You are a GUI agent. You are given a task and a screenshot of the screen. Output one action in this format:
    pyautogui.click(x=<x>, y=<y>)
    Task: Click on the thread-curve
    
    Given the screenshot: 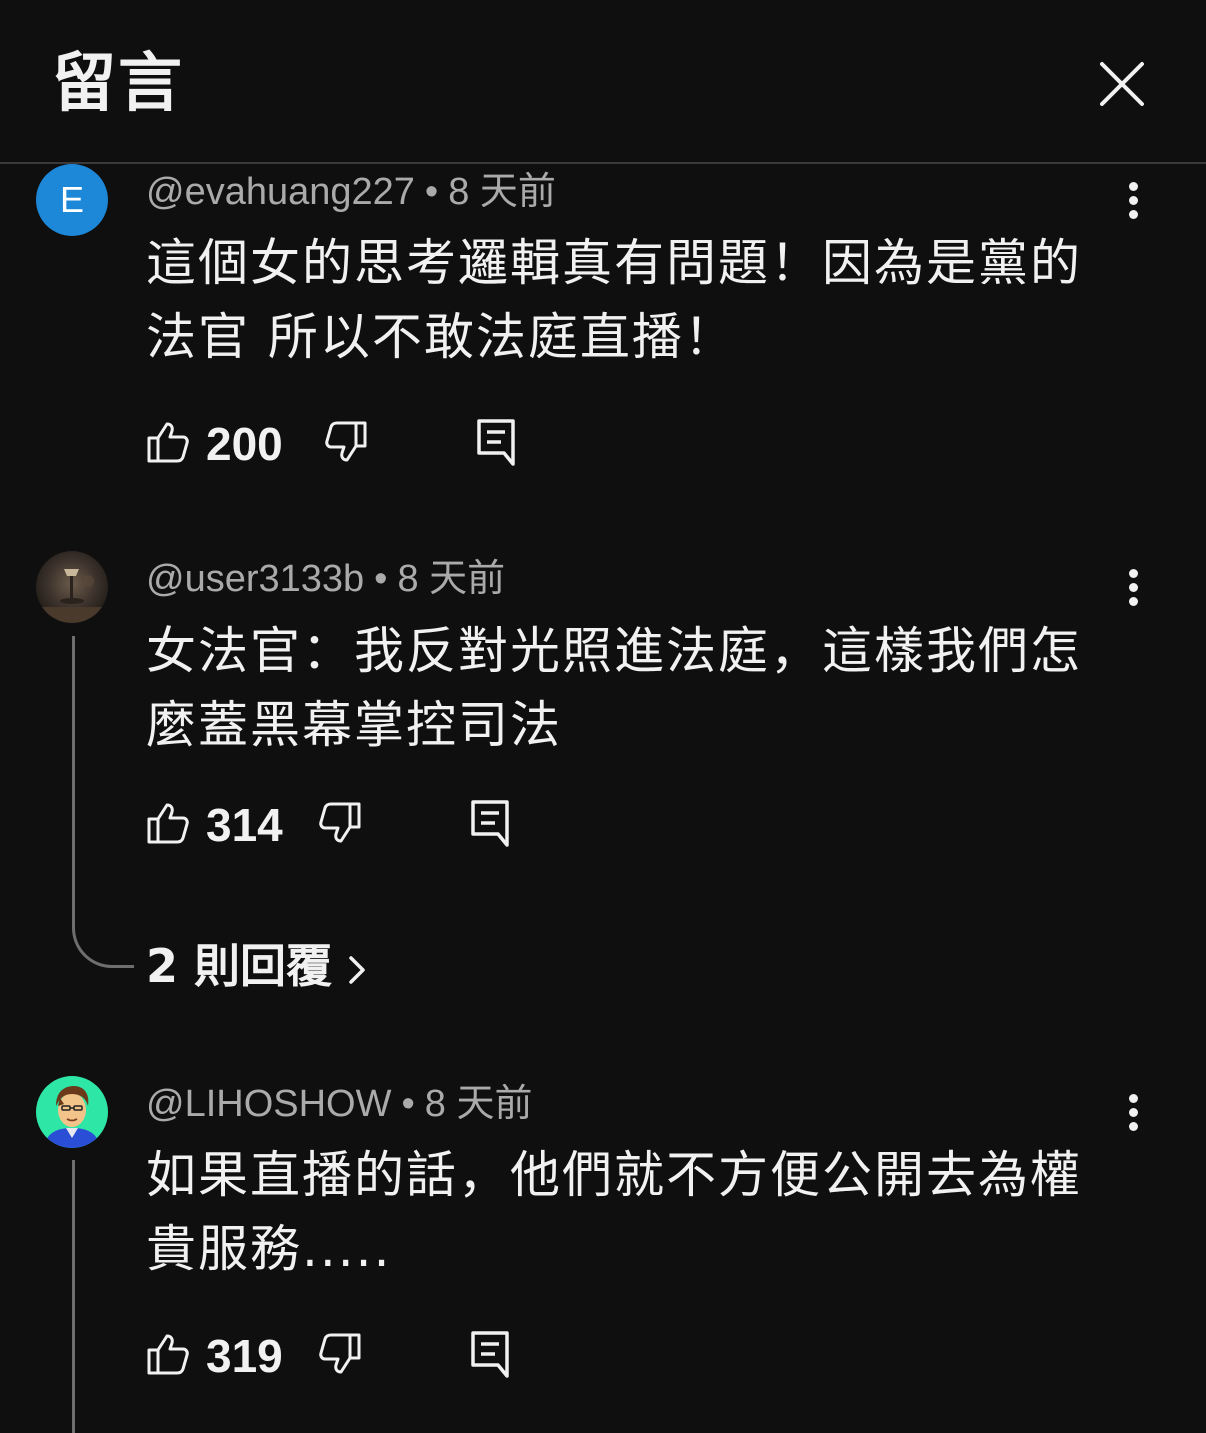 What is the action you would take?
    pyautogui.click(x=103, y=948)
    